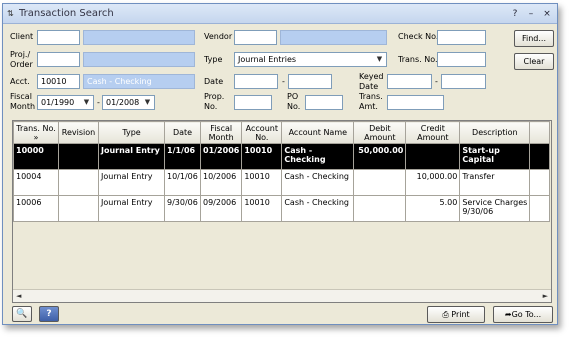 This screenshot has width=573, height=338. Describe the element at coordinates (433, 208) in the screenshot. I see `cell-credit-amount: 5.00` at that location.